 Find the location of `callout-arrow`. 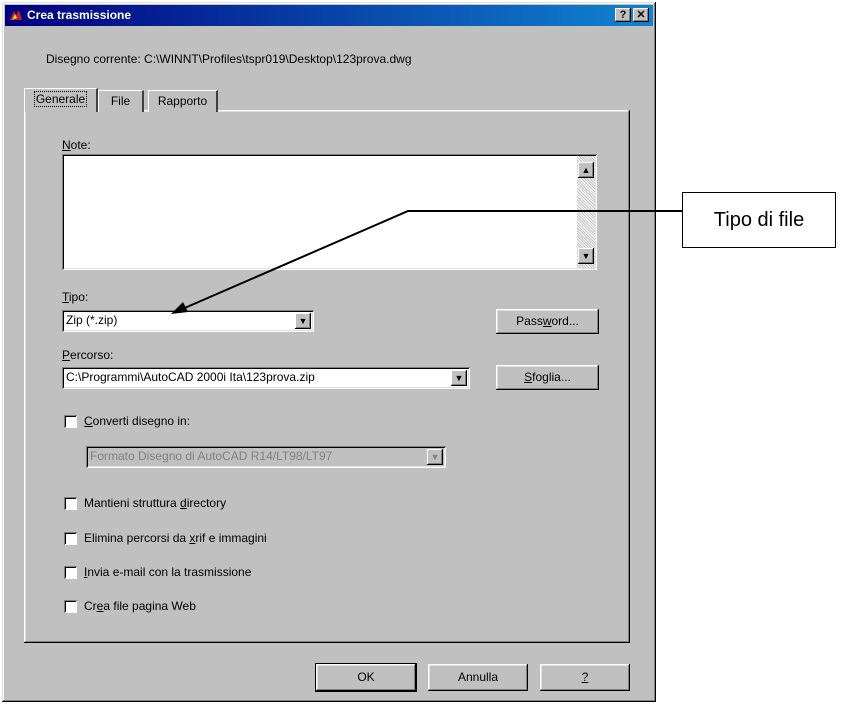

callout-arrow is located at coordinates (426, 262).